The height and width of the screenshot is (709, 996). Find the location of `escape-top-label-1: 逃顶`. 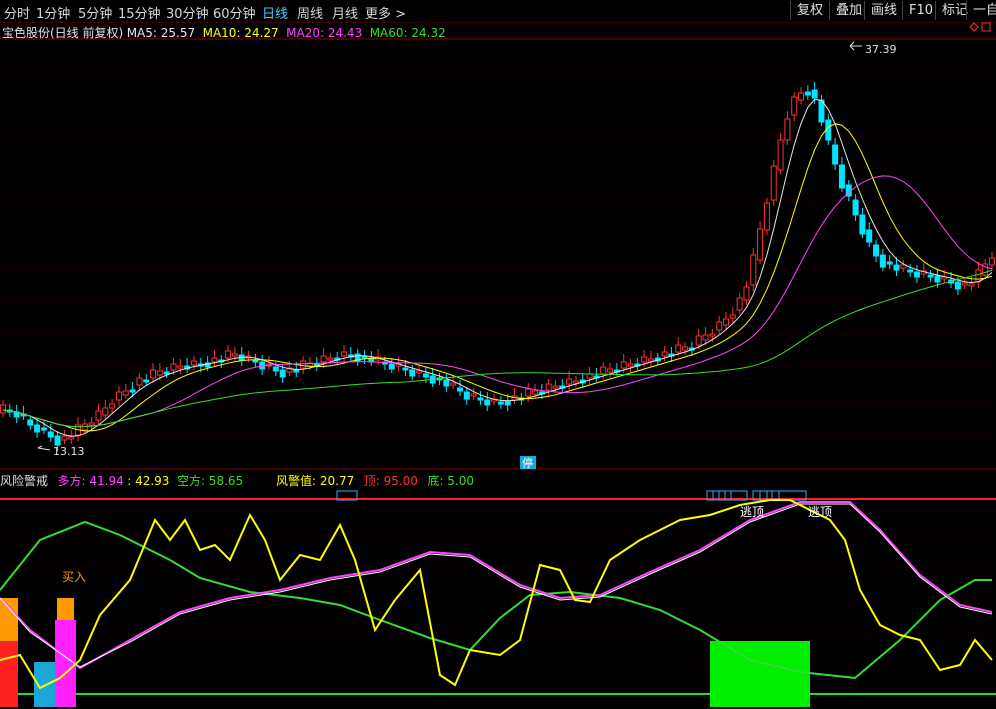

escape-top-label-1: 逃顶 is located at coordinates (752, 512).